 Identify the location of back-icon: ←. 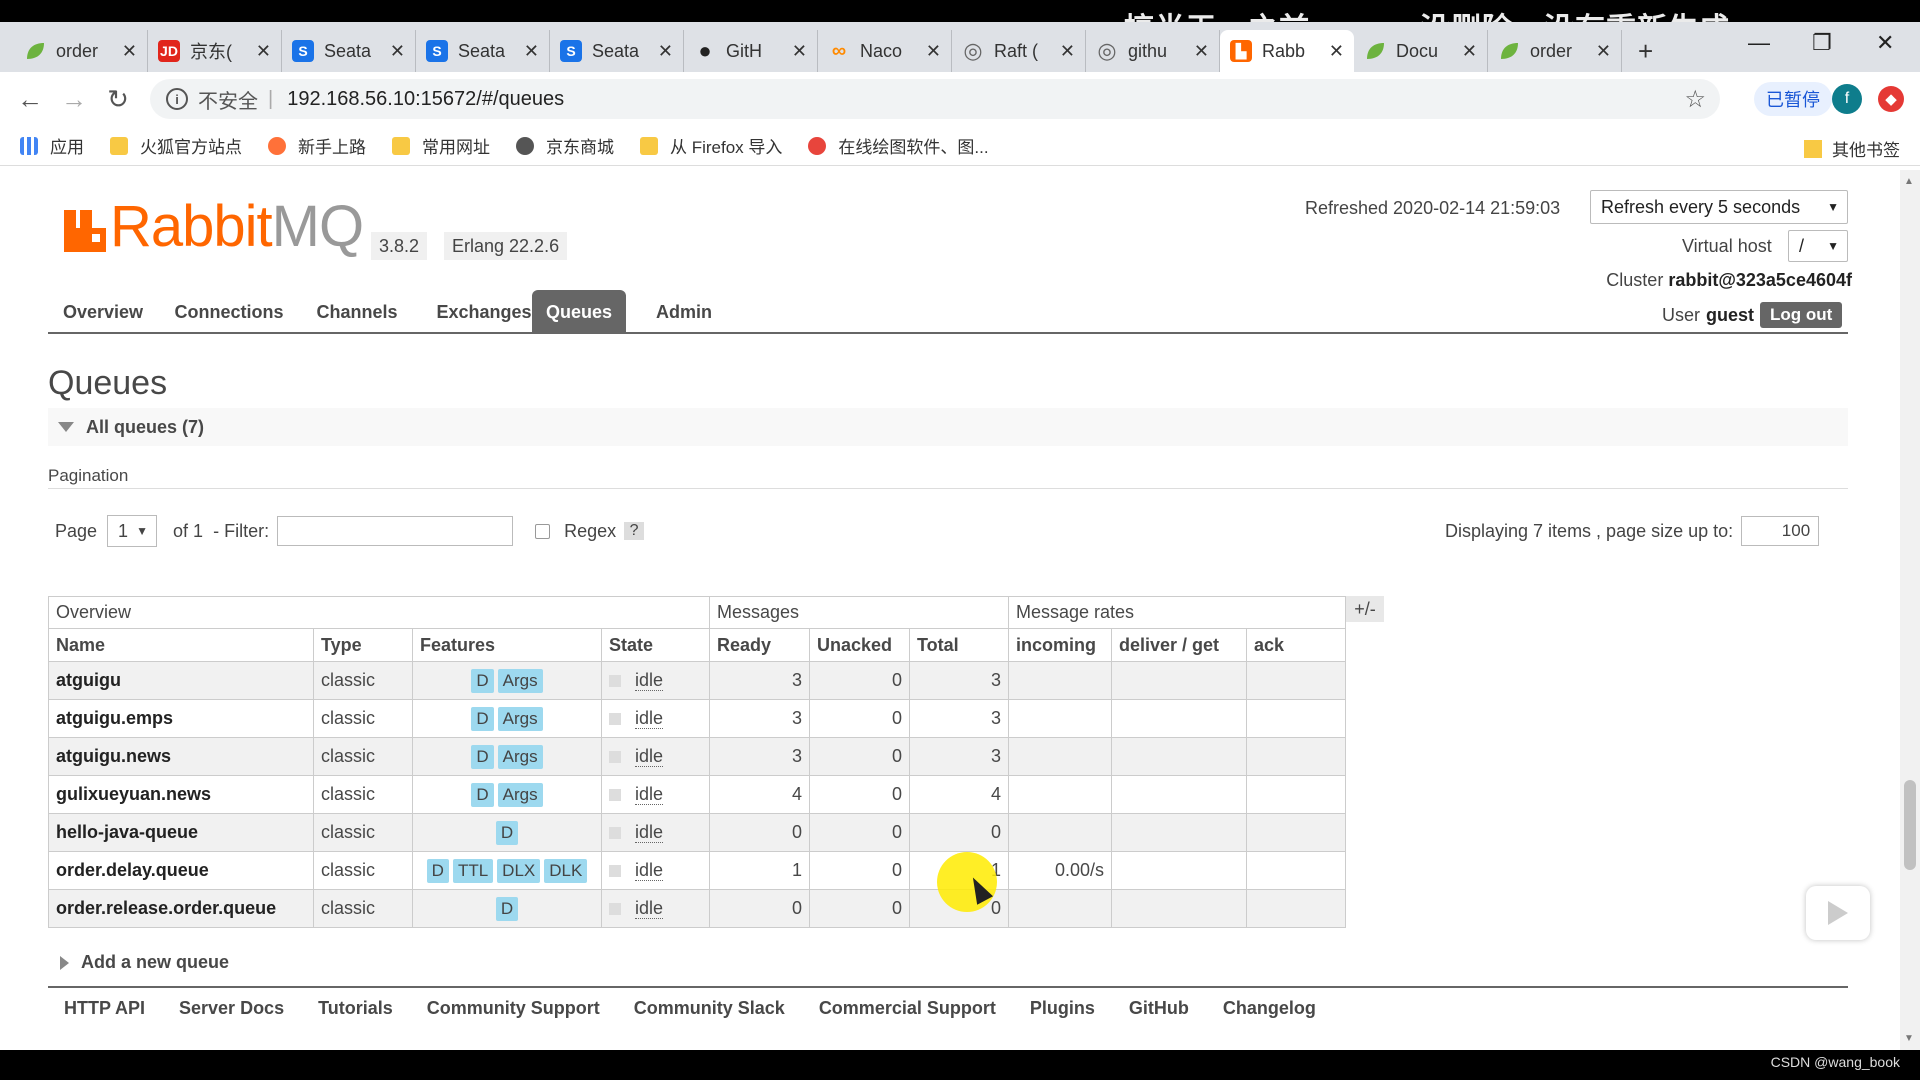
(30, 99).